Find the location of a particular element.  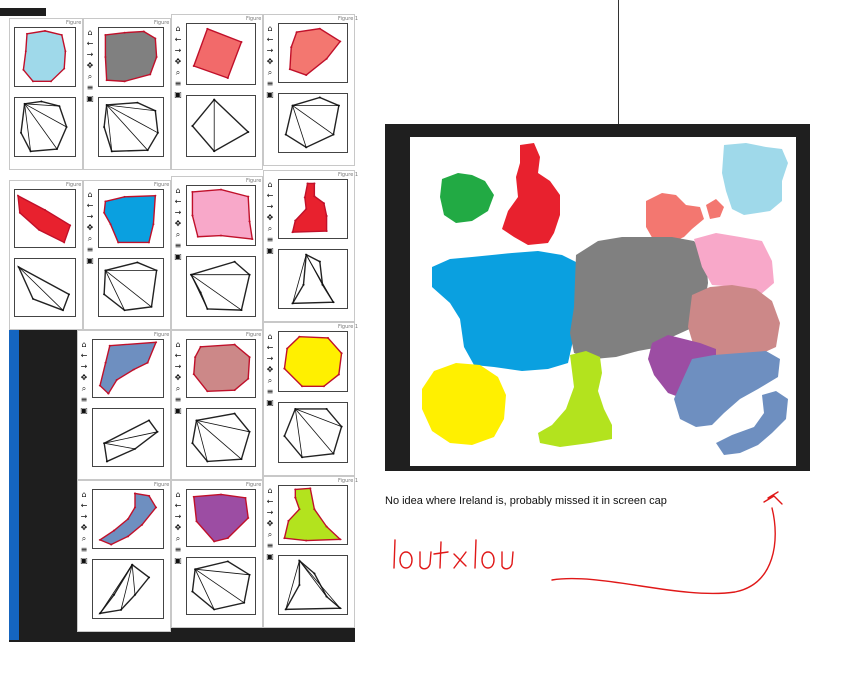

filled-polygon is located at coordinates (44, 219).